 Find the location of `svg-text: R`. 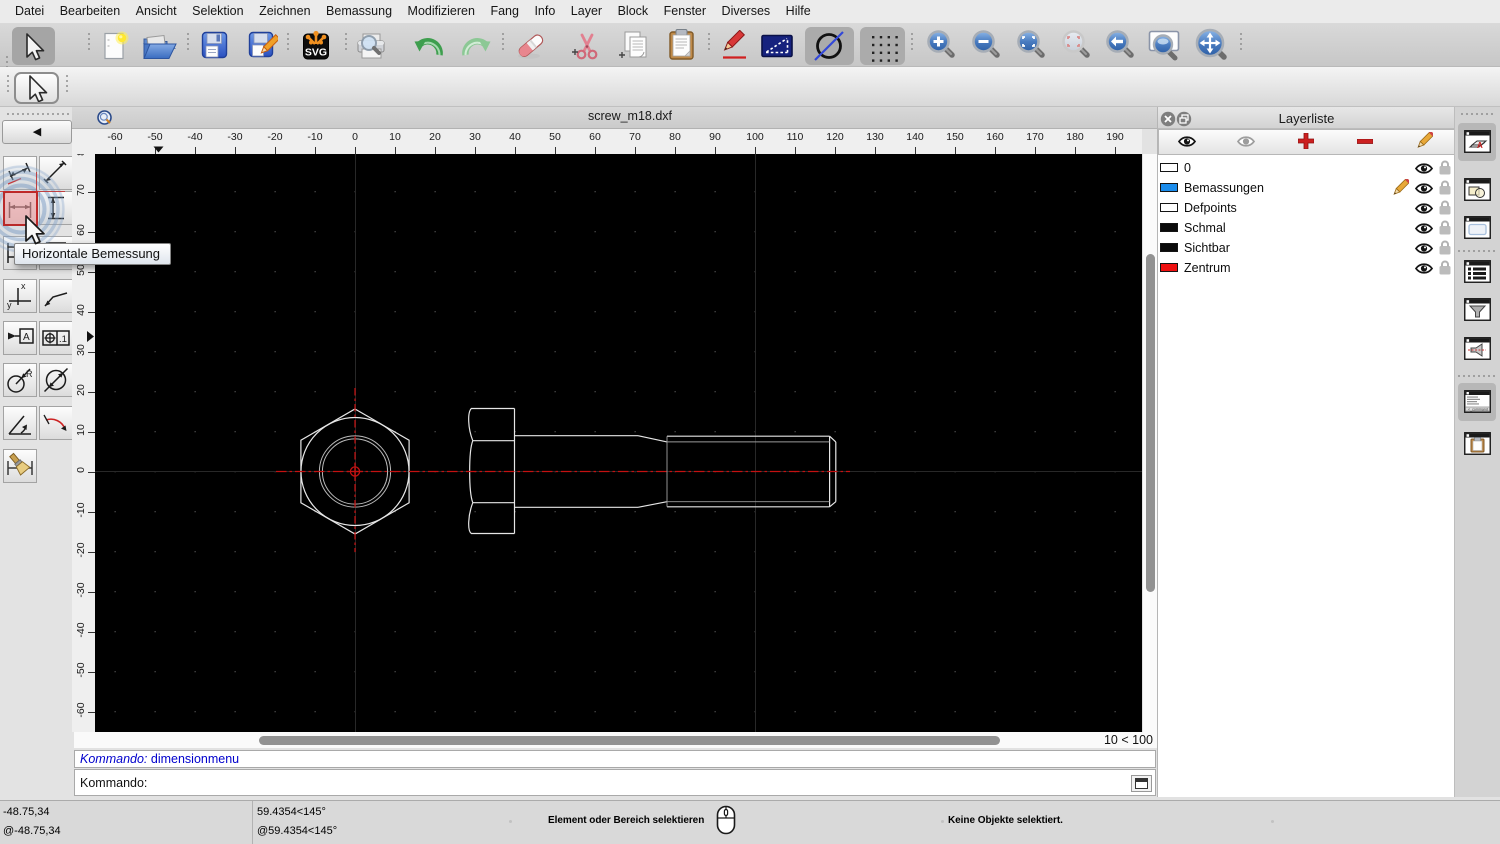

svg-text: R is located at coordinates (29, 374).